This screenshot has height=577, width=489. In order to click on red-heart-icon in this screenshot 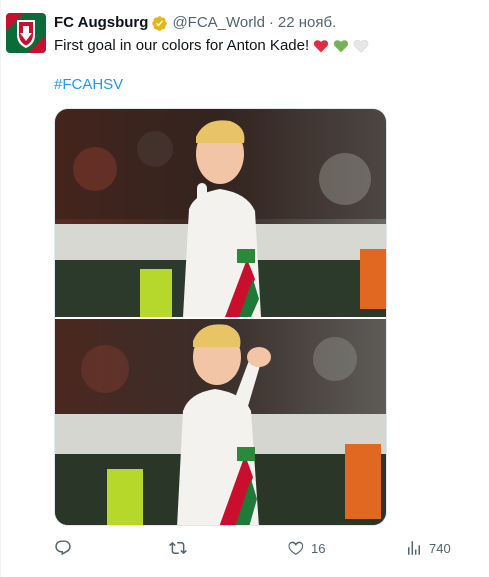, I will do `click(321, 46)`.